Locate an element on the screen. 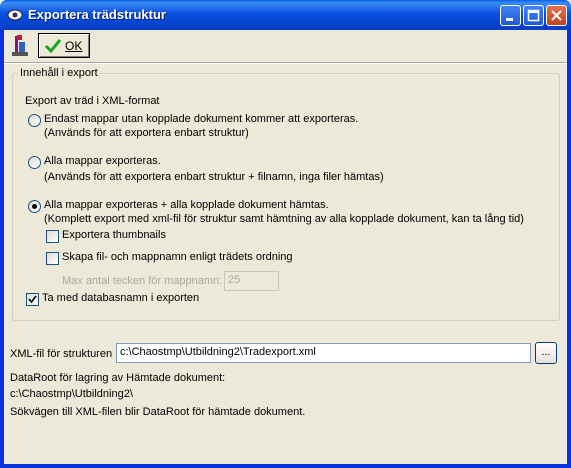 The width and height of the screenshot is (571, 468). radio-all-with-documents is located at coordinates (34, 206).